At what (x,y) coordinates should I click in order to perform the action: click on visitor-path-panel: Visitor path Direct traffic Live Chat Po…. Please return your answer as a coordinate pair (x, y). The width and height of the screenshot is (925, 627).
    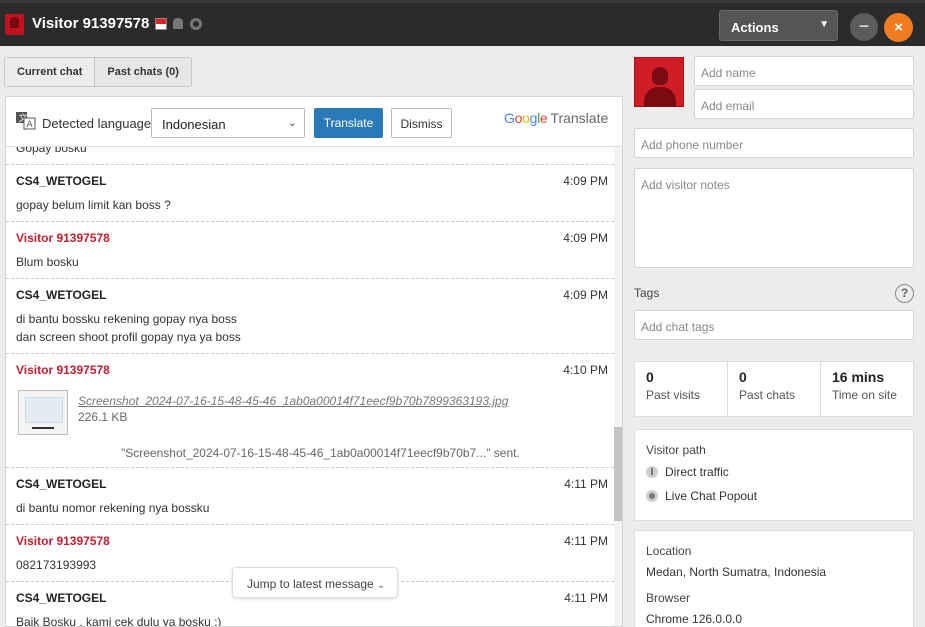
    Looking at the image, I should click on (774, 475).